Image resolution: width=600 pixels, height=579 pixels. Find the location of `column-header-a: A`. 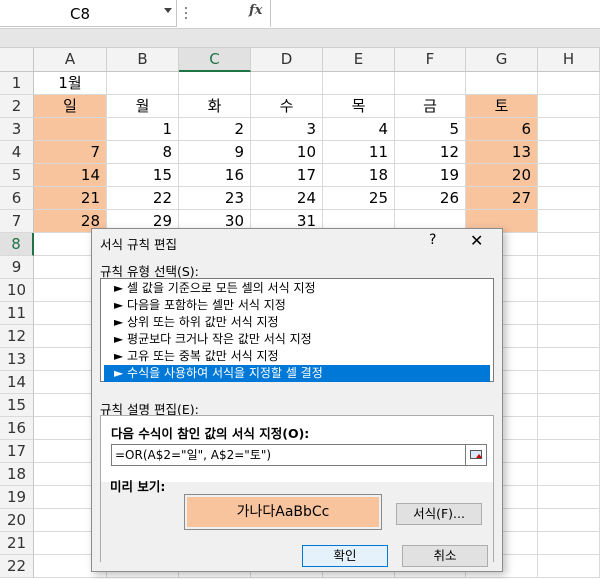

column-header-a: A is located at coordinates (70, 60).